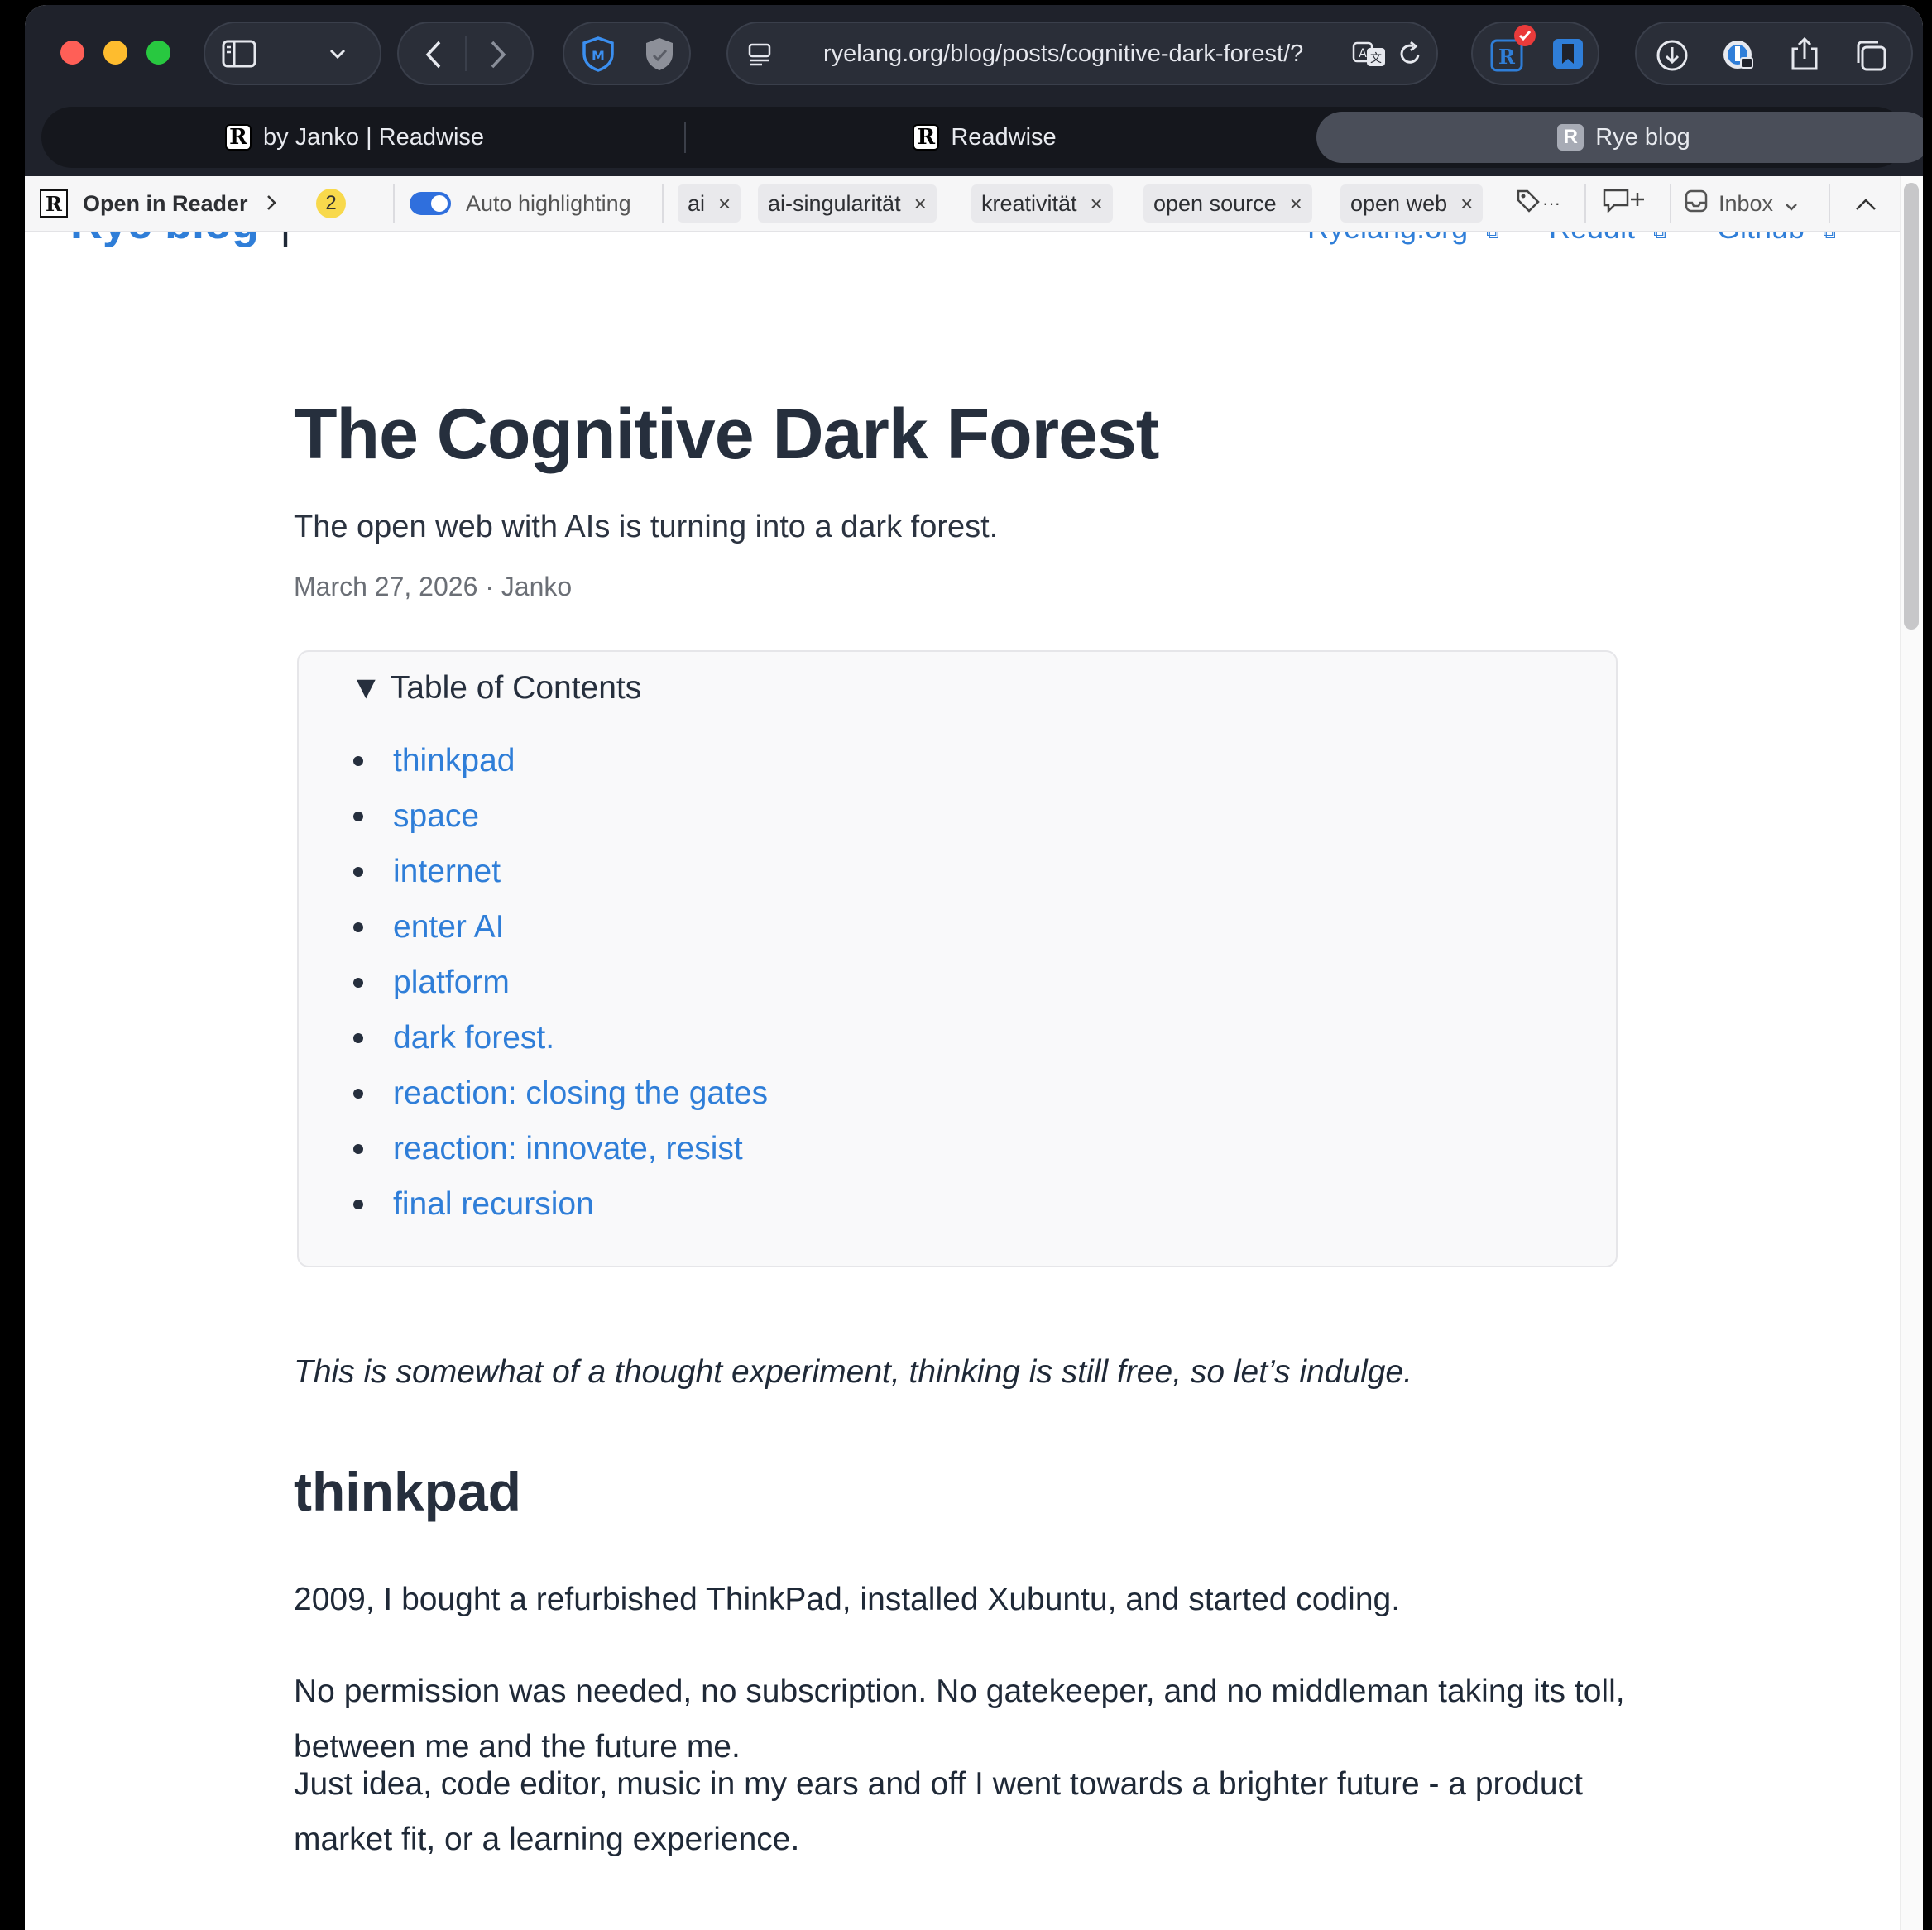 The height and width of the screenshot is (1930, 1932). I want to click on inbox-label: Inbox, so click(1747, 203).